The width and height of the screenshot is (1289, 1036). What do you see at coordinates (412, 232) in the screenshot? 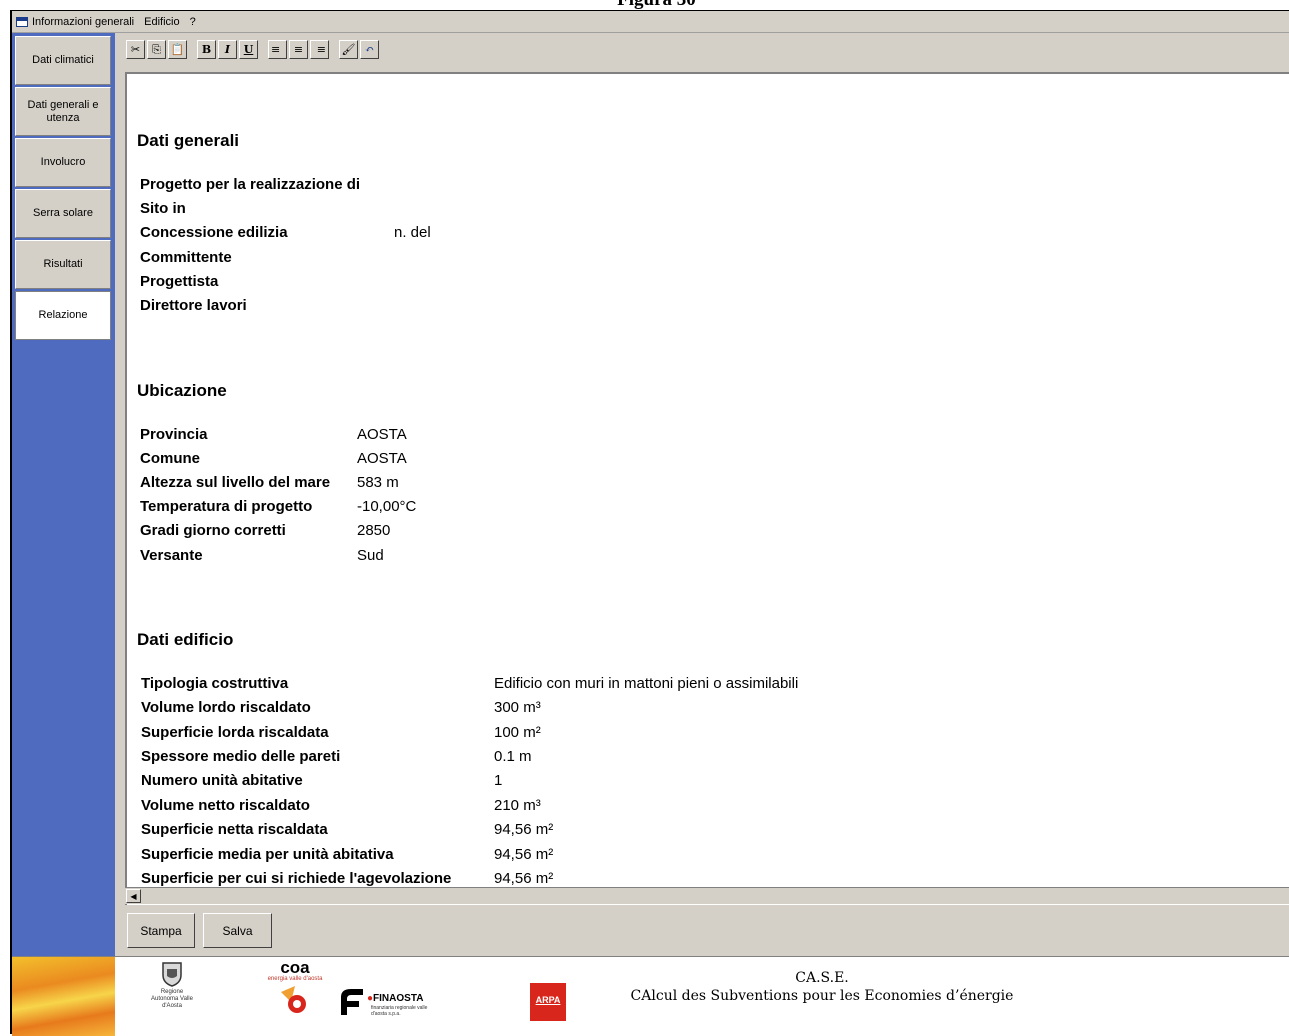
I see `row-value: n. del` at bounding box center [412, 232].